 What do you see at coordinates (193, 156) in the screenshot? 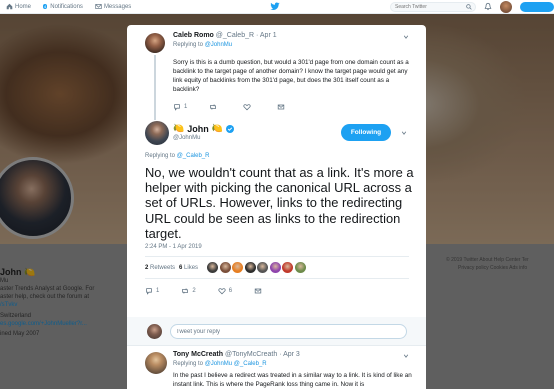
I see `replying-to-handle: @_Caleb_R` at bounding box center [193, 156].